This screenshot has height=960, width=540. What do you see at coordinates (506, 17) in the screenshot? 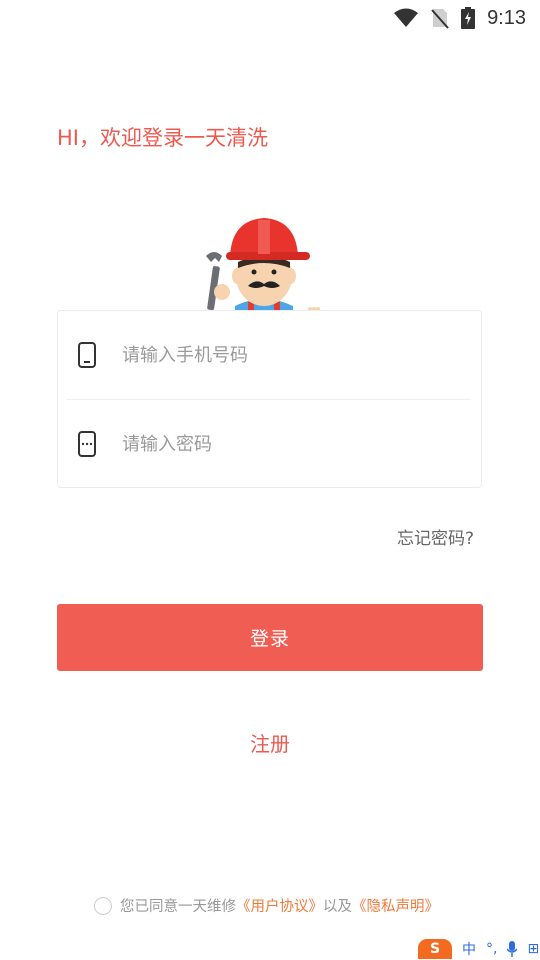
I see `status-time: 9:13` at bounding box center [506, 17].